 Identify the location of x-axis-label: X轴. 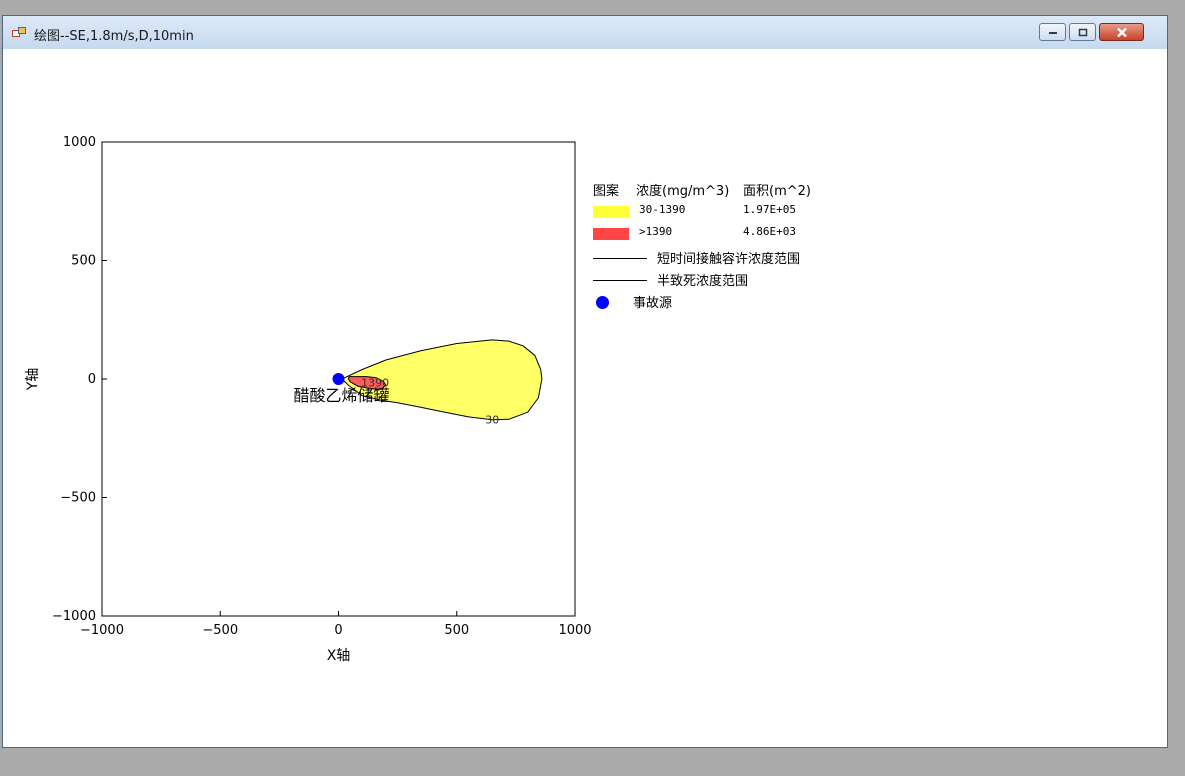
(339, 656).